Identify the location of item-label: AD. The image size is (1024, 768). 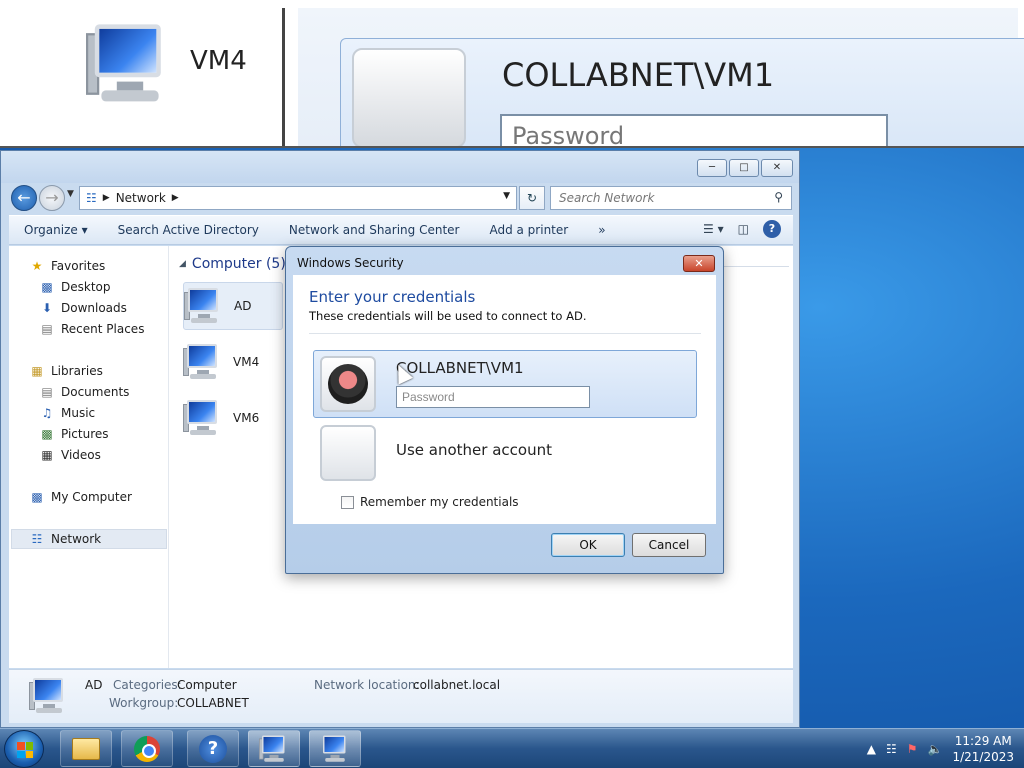
(243, 306).